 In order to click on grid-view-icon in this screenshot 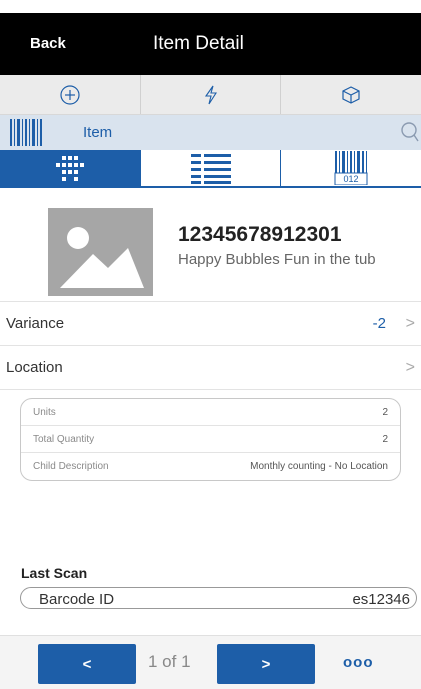, I will do `click(69, 168)`.